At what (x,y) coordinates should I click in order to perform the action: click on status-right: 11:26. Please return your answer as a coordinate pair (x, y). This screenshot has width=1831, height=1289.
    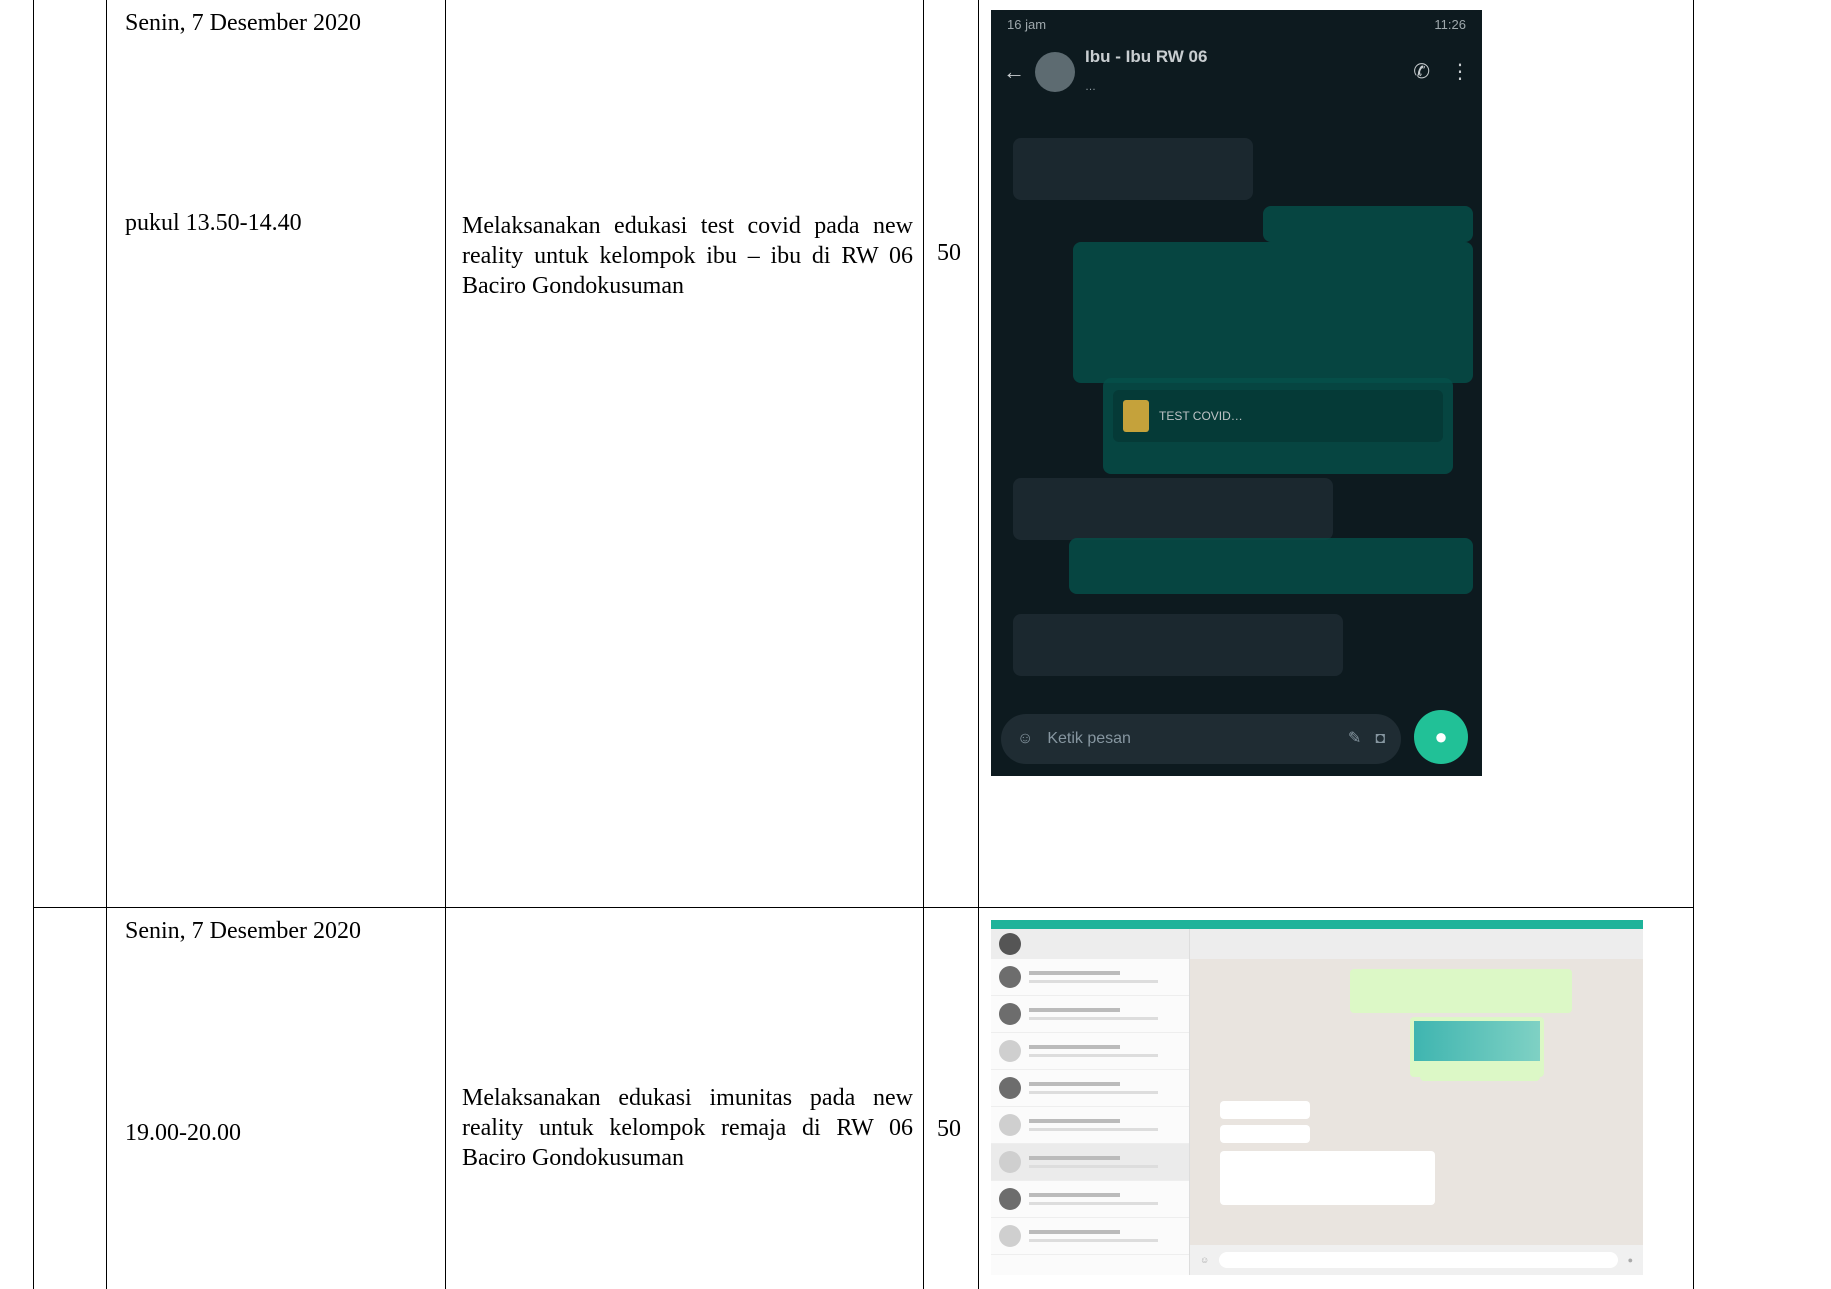
    Looking at the image, I should click on (1450, 24).